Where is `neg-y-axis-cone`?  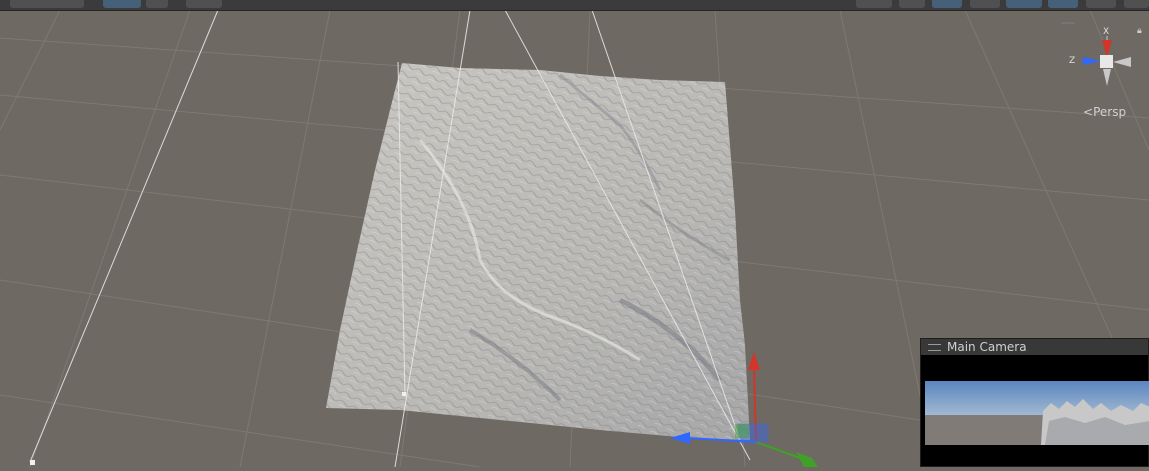 neg-y-axis-cone is located at coordinates (1107, 77).